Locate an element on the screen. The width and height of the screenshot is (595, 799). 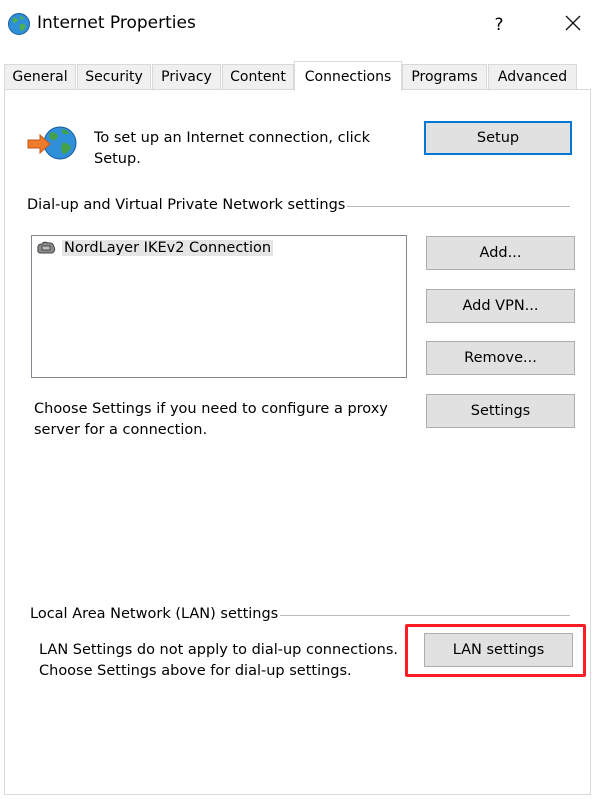
dialup-connection-icon is located at coordinates (46, 248).